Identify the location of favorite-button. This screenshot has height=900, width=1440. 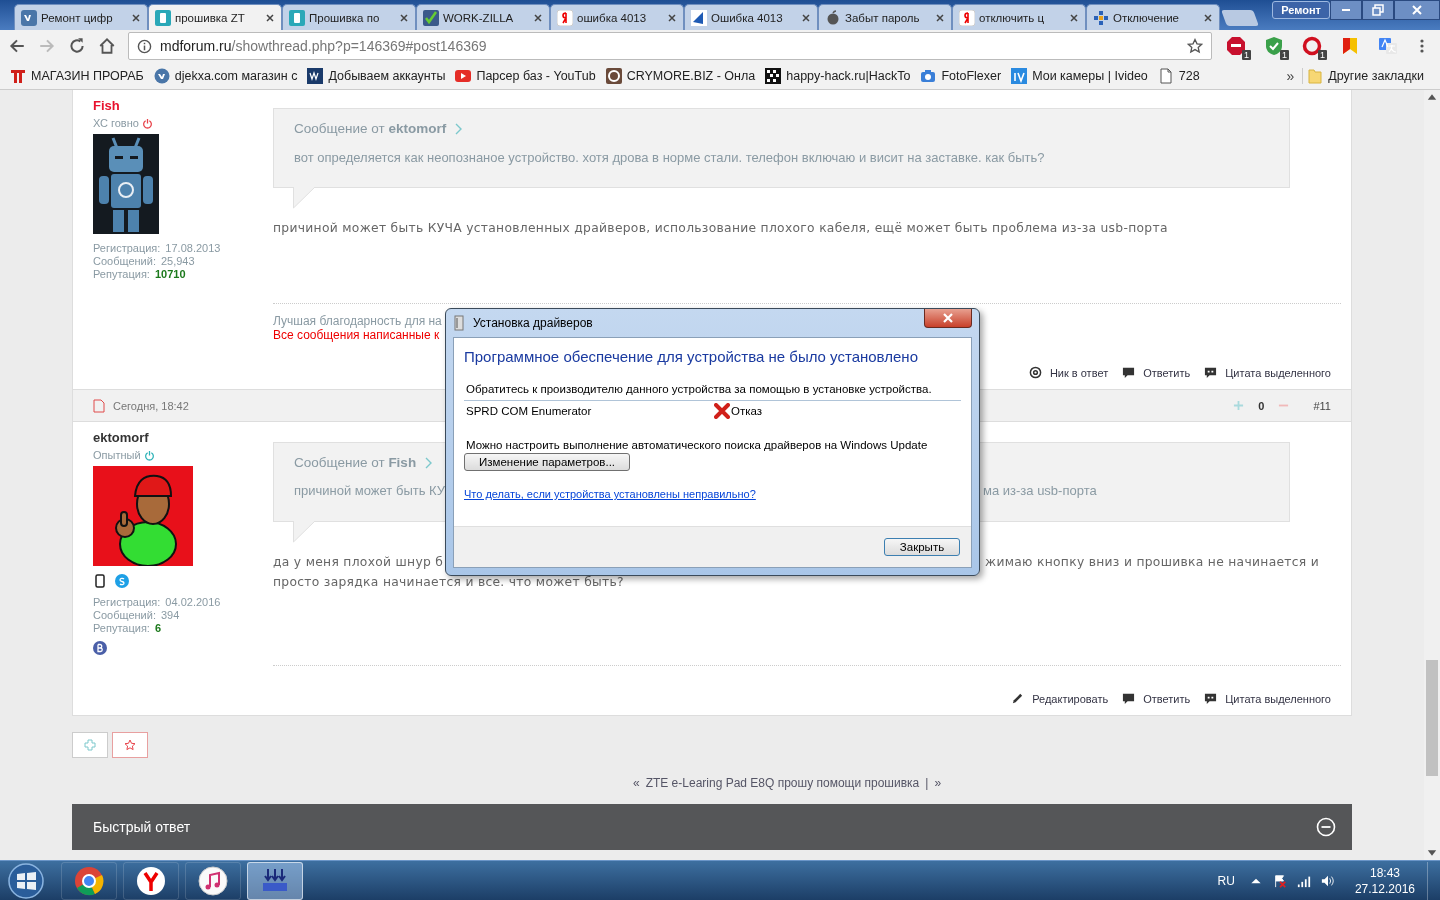
(130, 745).